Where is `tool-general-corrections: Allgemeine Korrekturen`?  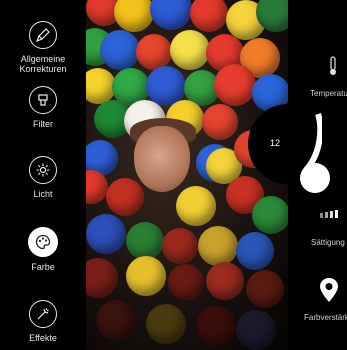
tool-general-corrections: Allgemeine Korrekturen is located at coordinates (43, 47).